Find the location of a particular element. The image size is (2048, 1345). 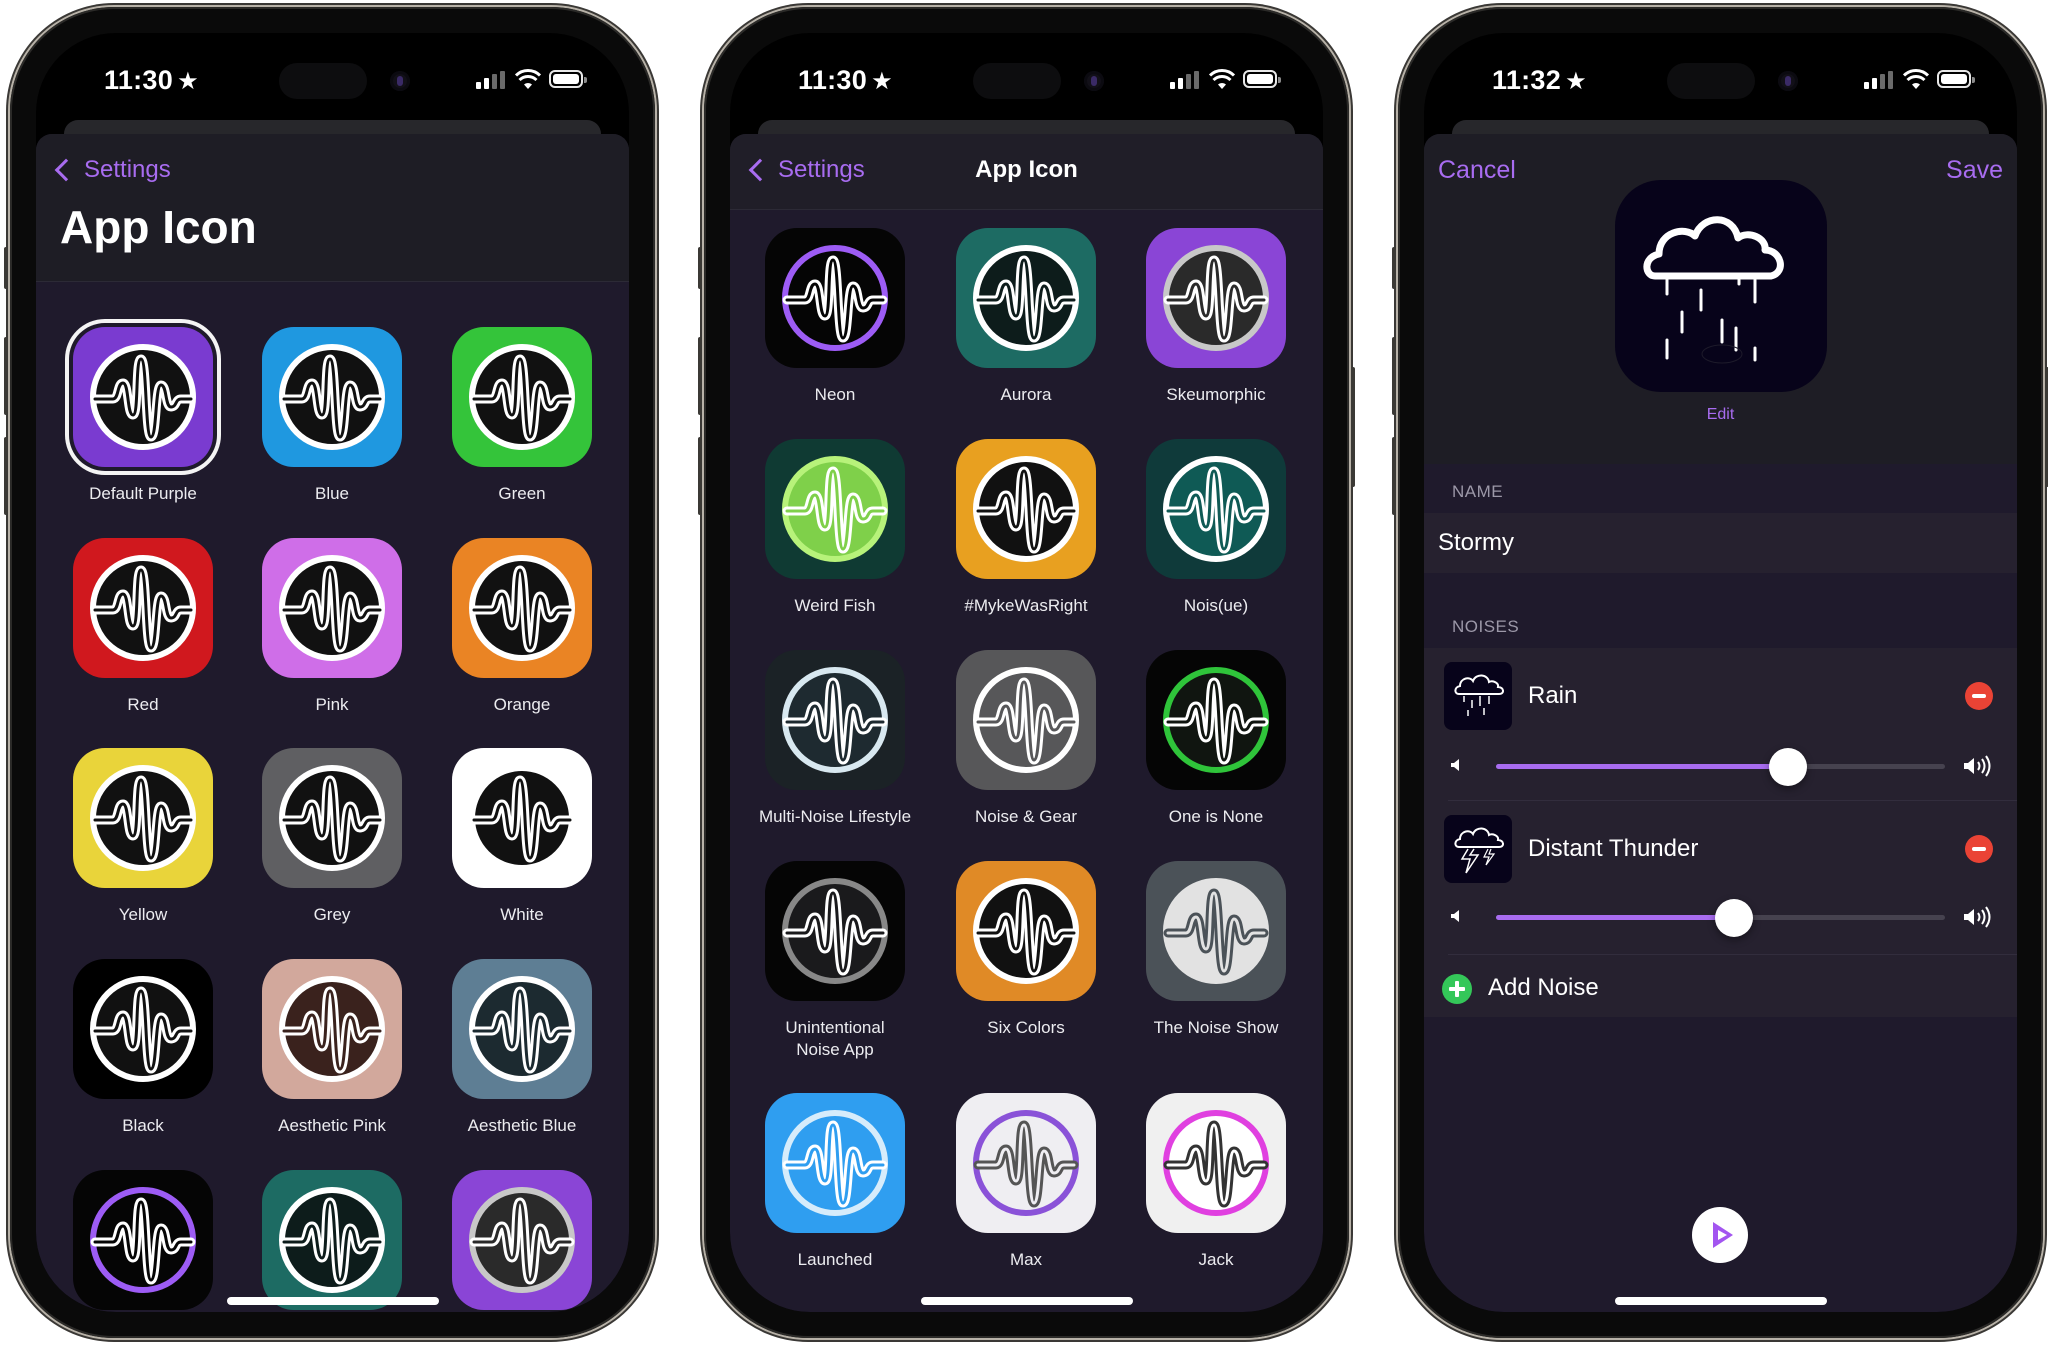

app-icon-option: Green is located at coordinates (522, 416).